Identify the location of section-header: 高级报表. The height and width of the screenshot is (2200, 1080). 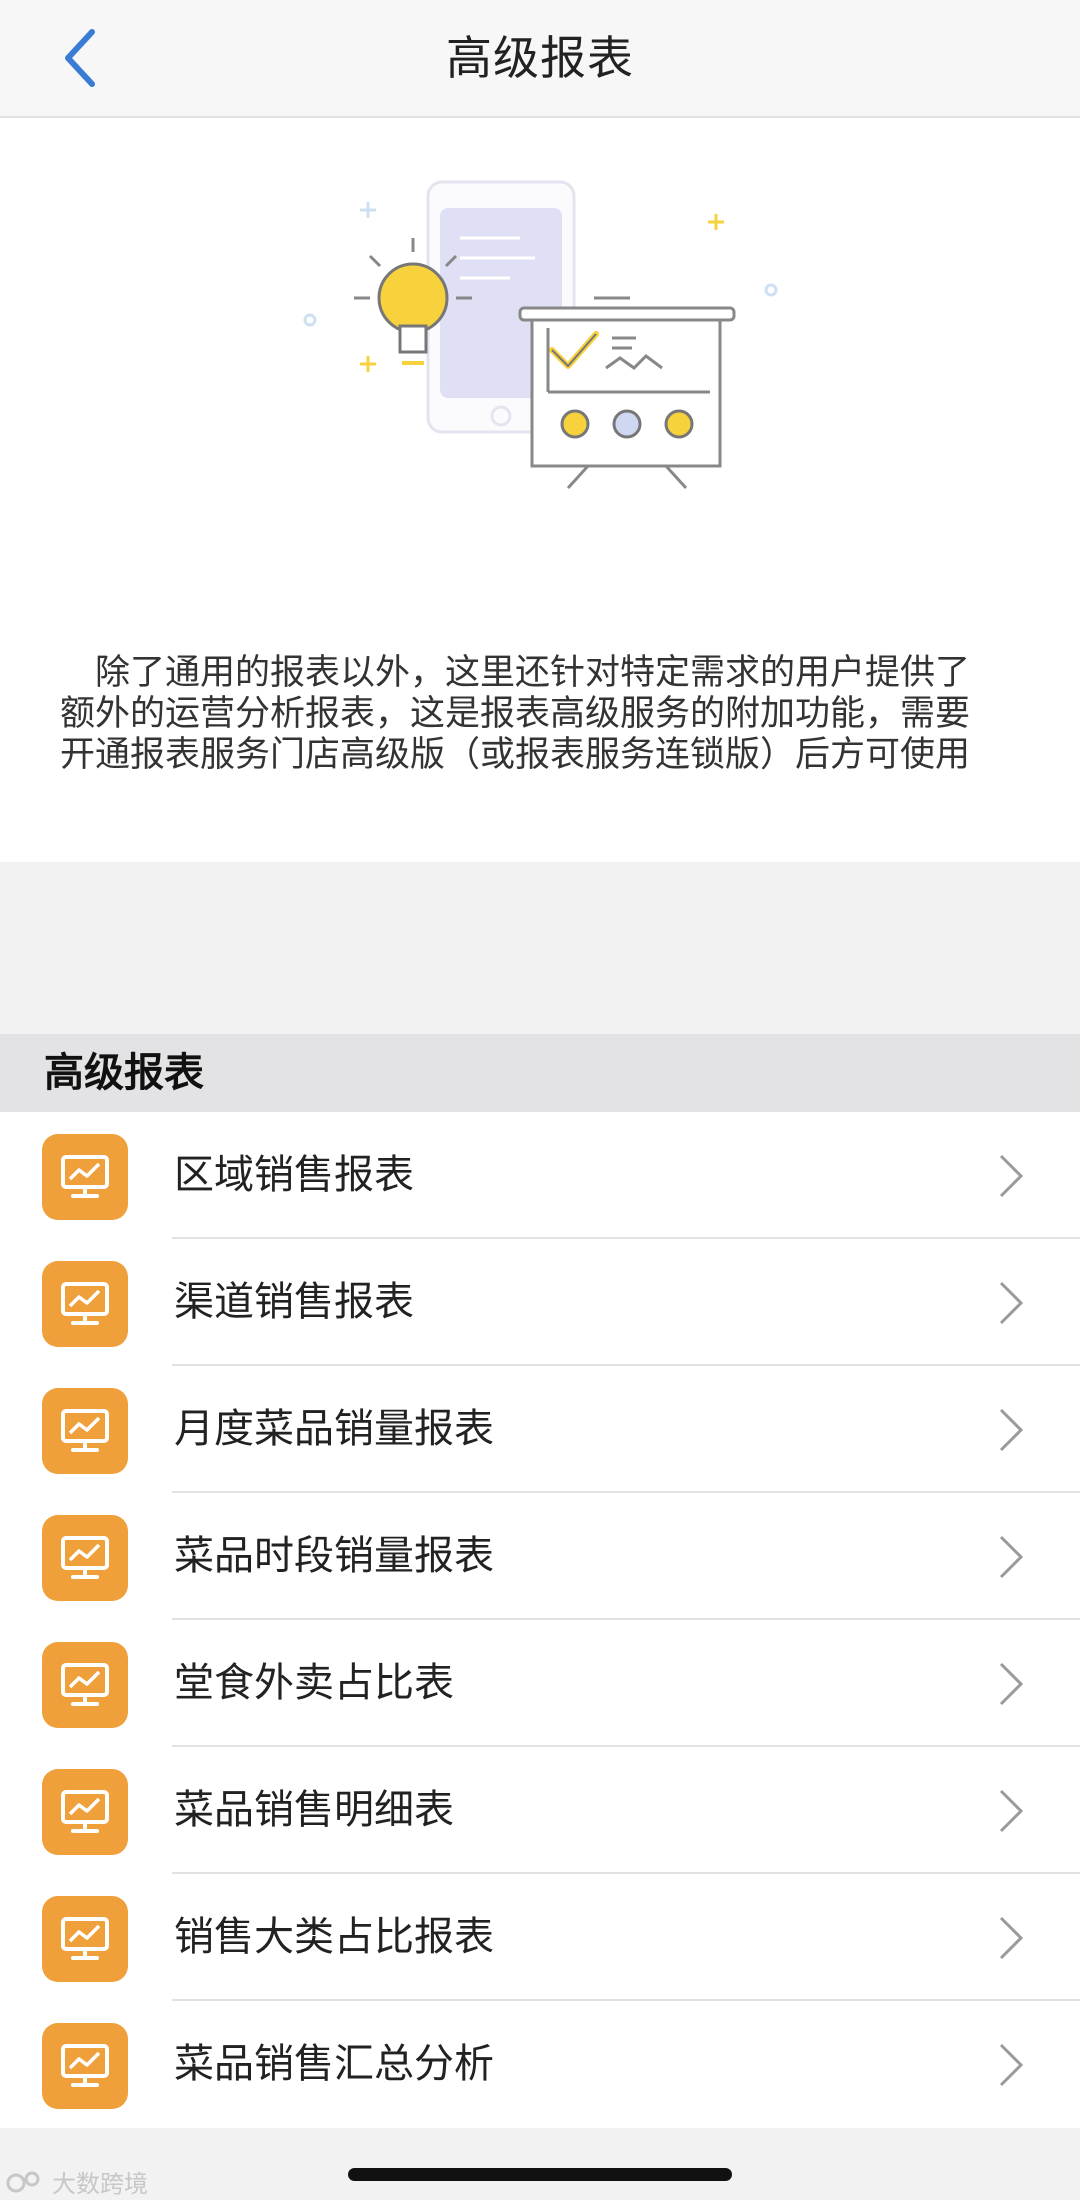
(540, 1073).